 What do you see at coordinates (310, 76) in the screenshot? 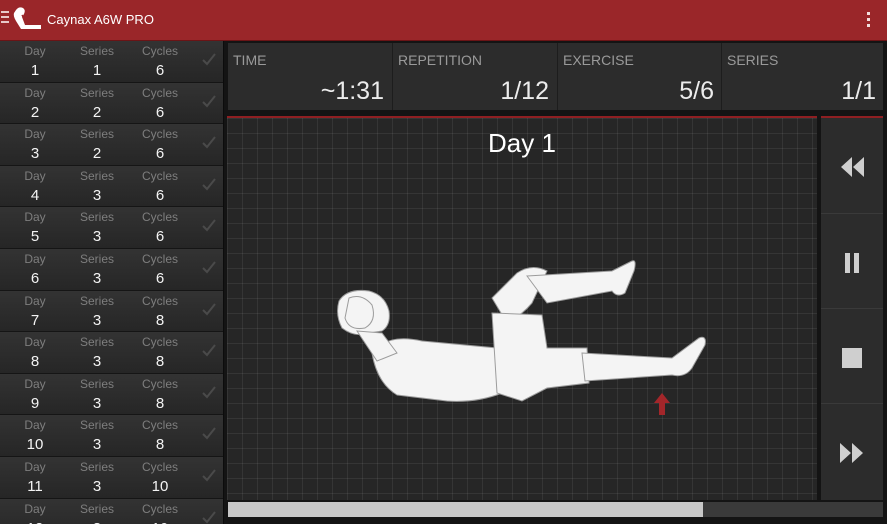
I see `stat-time: TIME ~1:31` at bounding box center [310, 76].